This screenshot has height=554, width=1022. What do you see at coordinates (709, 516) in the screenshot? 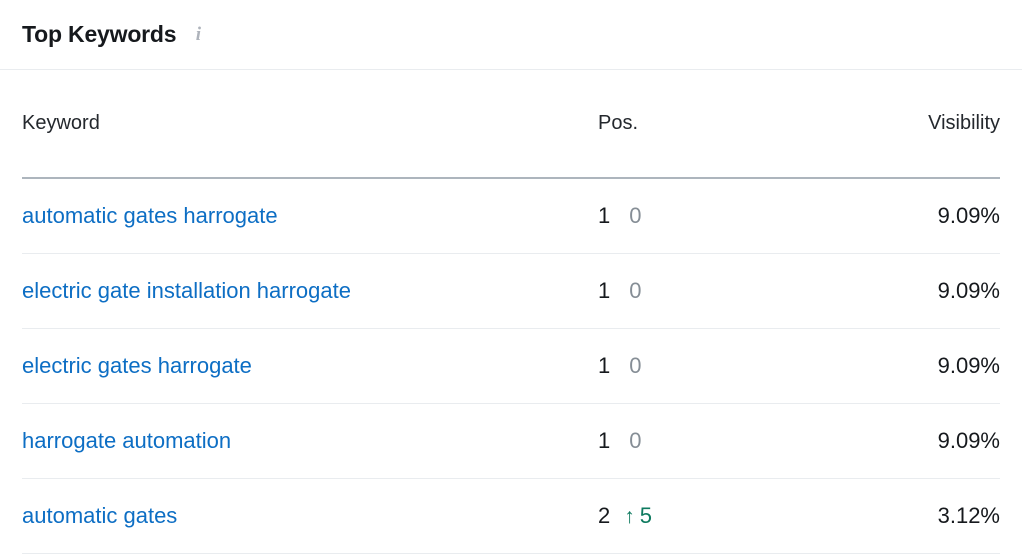
I see `cell-position: 2 ↑ 5` at bounding box center [709, 516].